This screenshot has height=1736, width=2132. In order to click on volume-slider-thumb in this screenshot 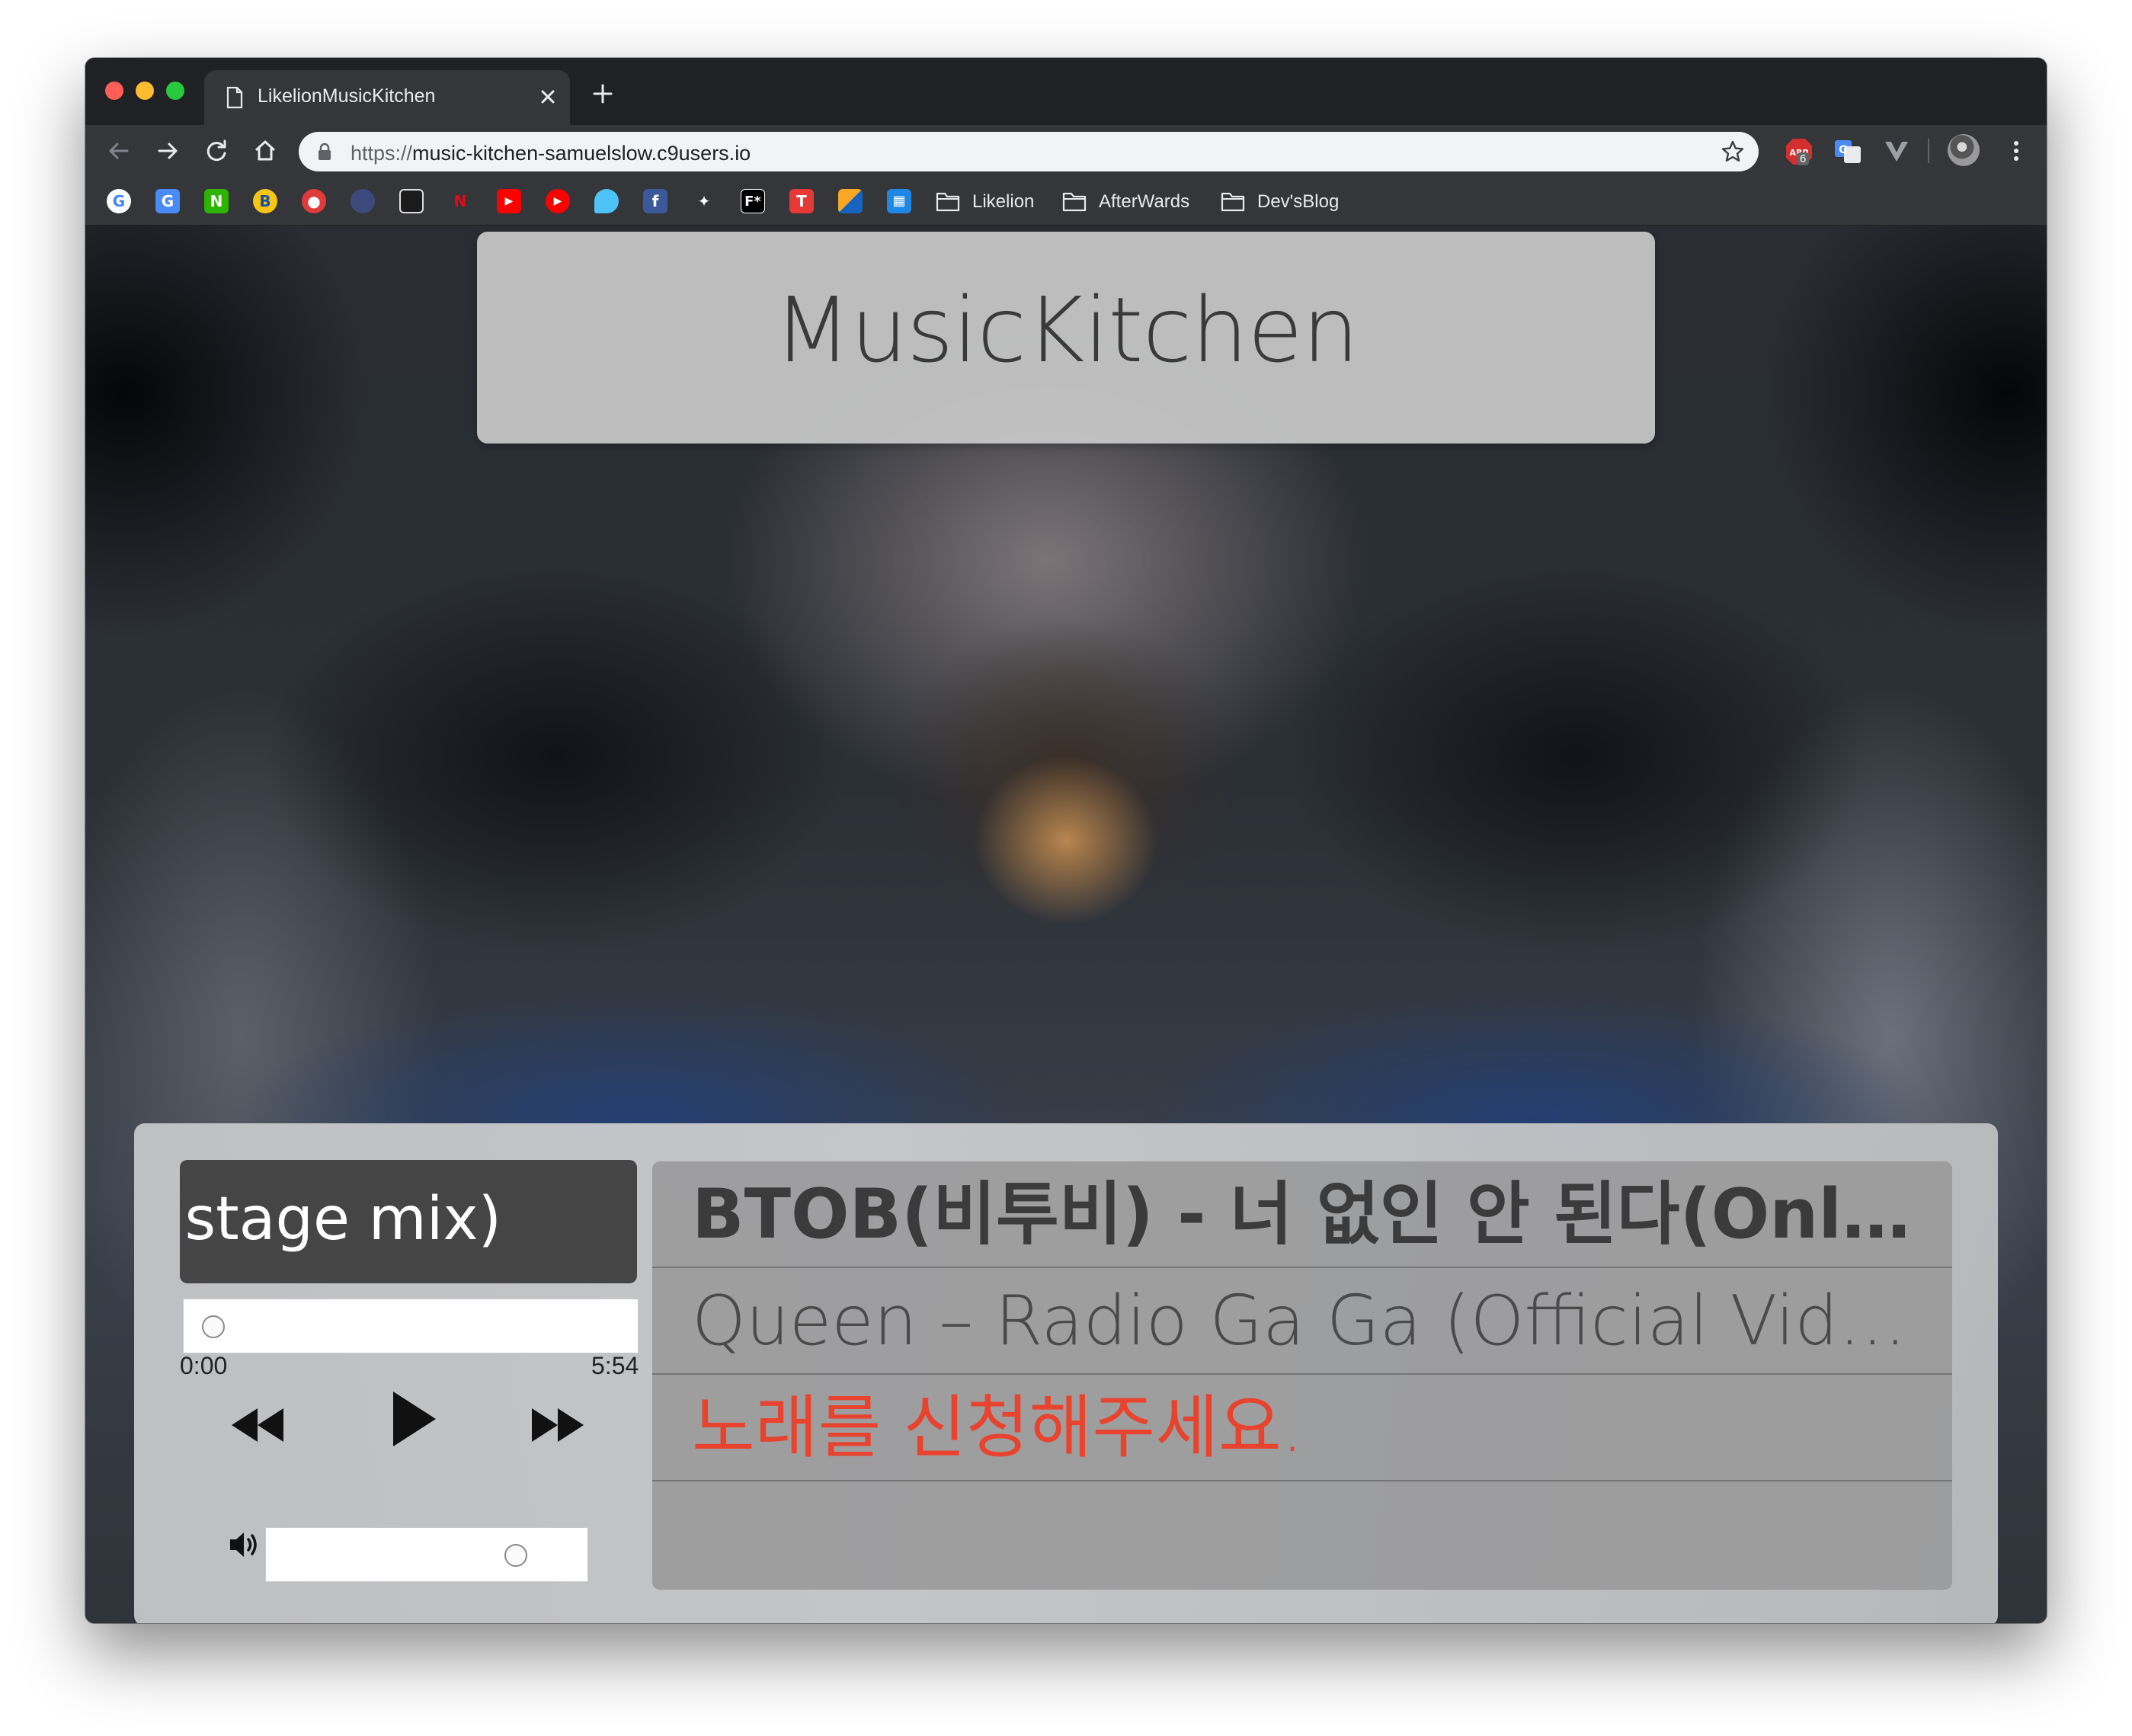, I will do `click(515, 1555)`.